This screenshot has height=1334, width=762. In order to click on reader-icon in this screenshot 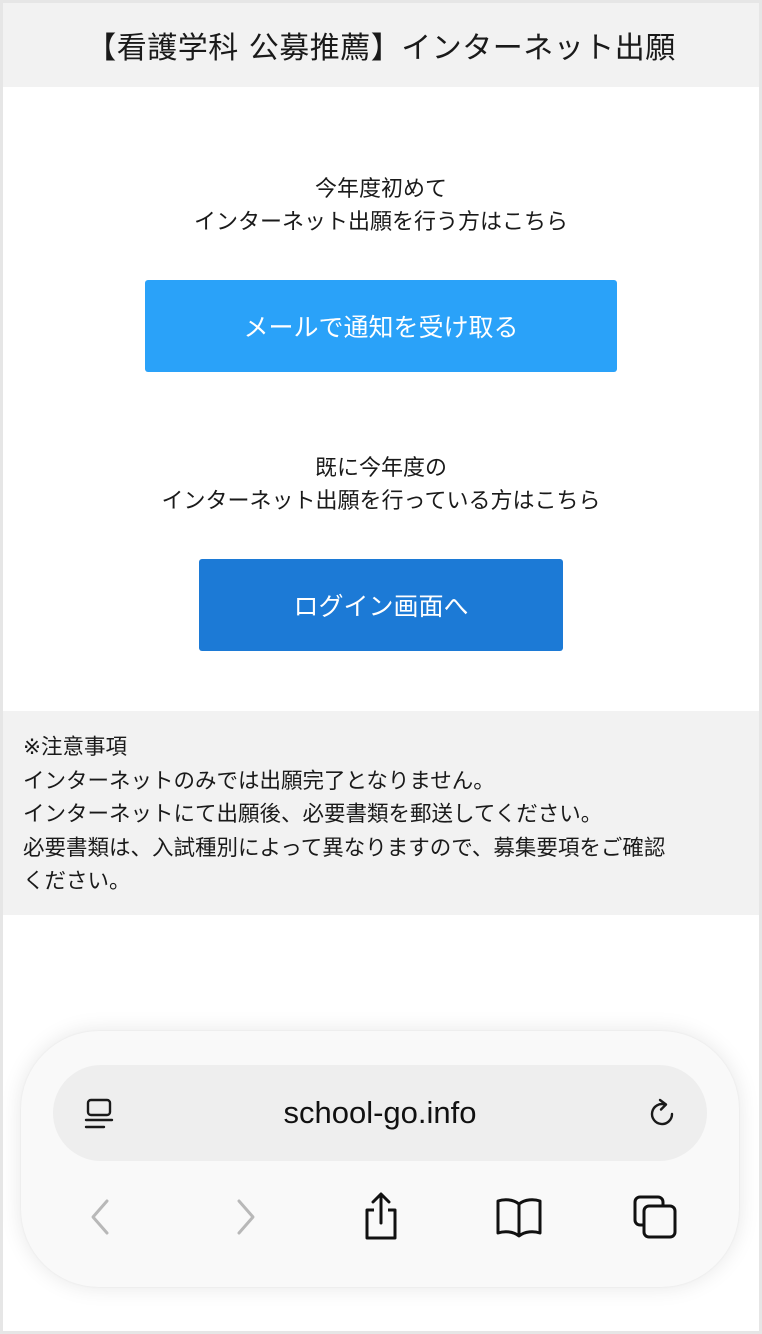, I will do `click(100, 1114)`.